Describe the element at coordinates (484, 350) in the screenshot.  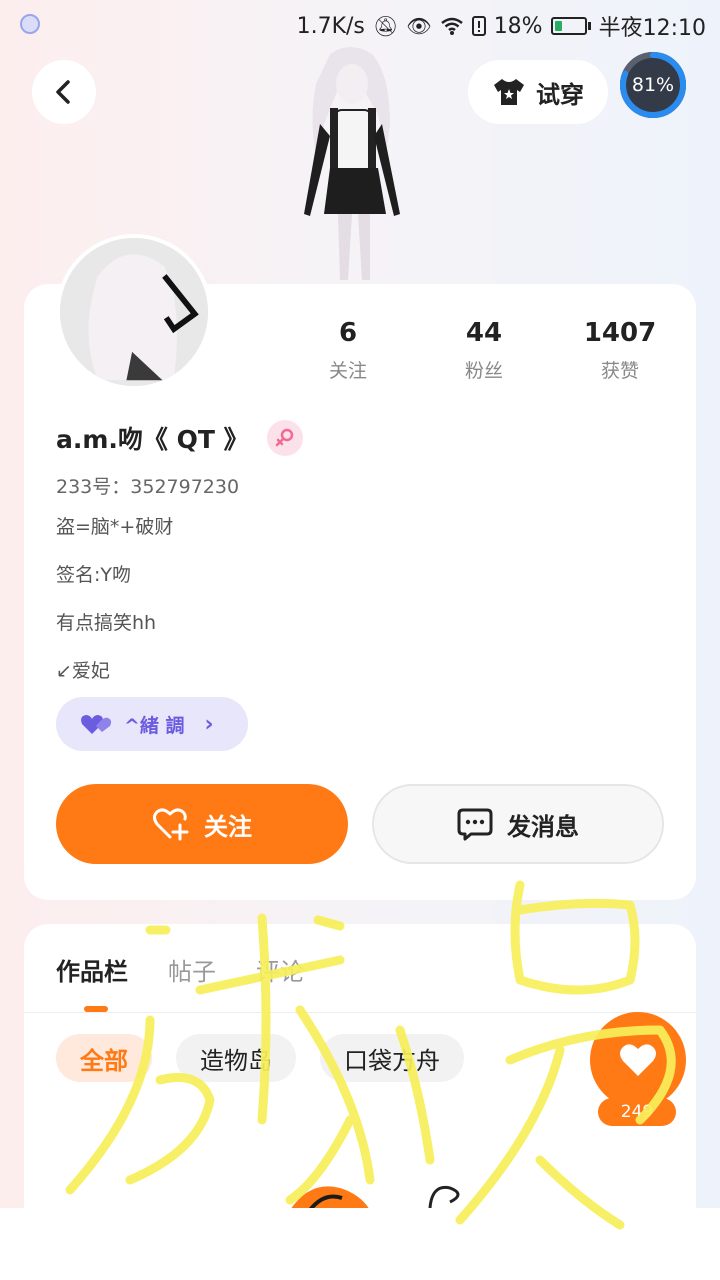
I see `stat-followers: 44 粉丝` at that location.